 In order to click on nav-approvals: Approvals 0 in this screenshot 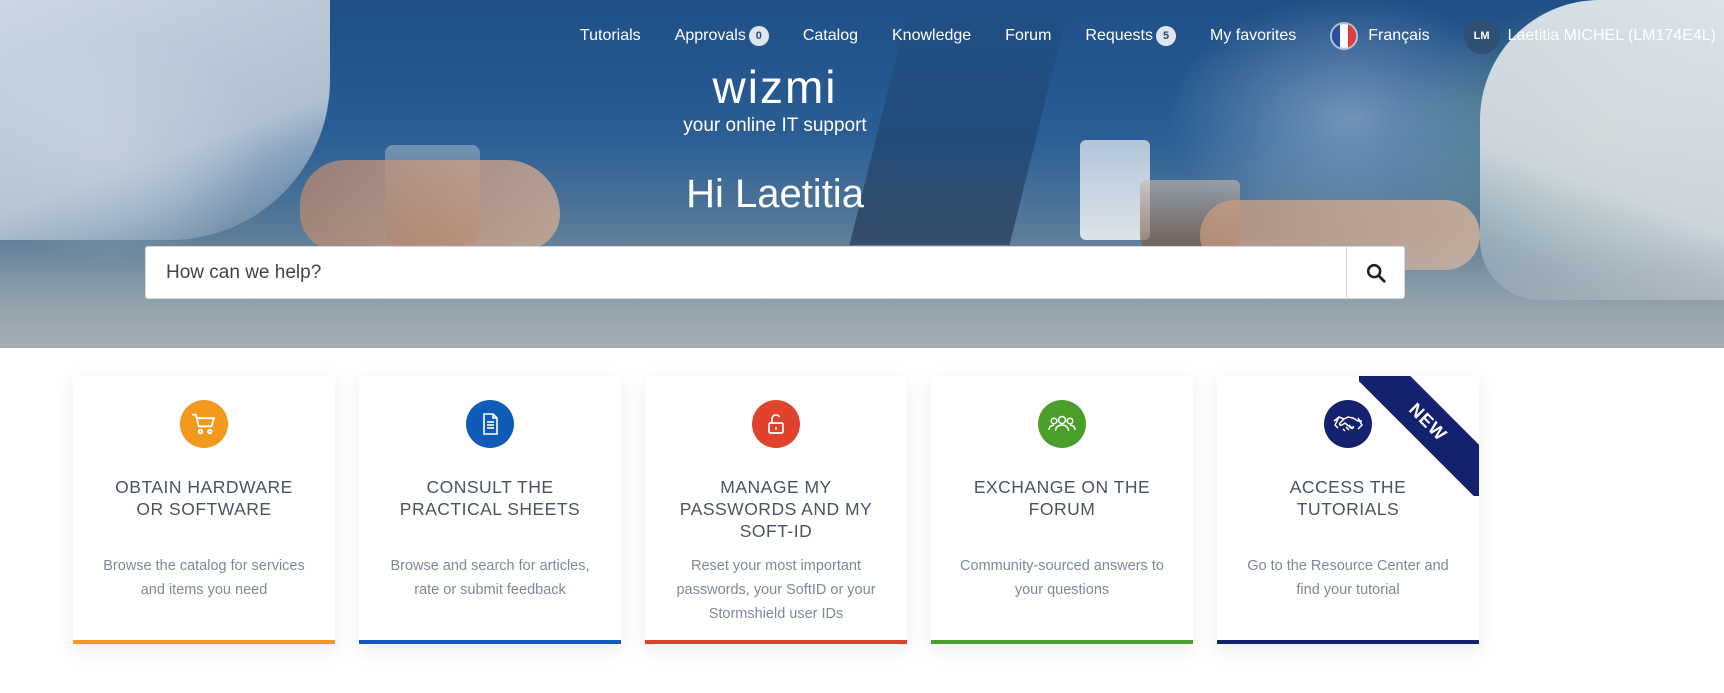, I will do `click(722, 36)`.